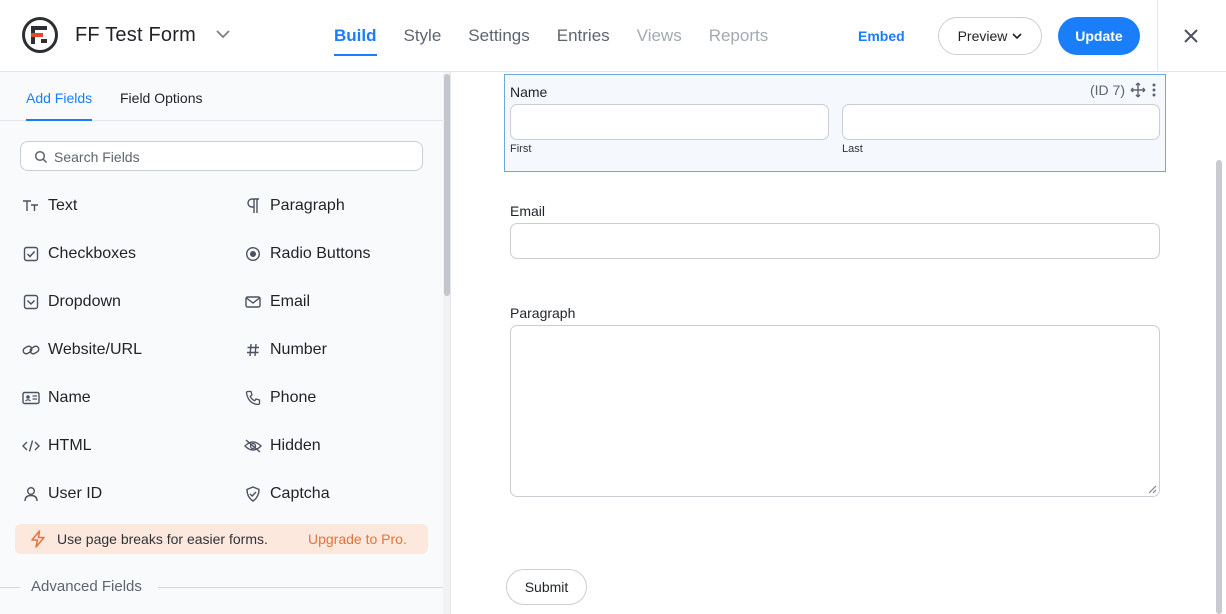 The image size is (1226, 614). I want to click on last-name-sublabel: Last, so click(852, 149).